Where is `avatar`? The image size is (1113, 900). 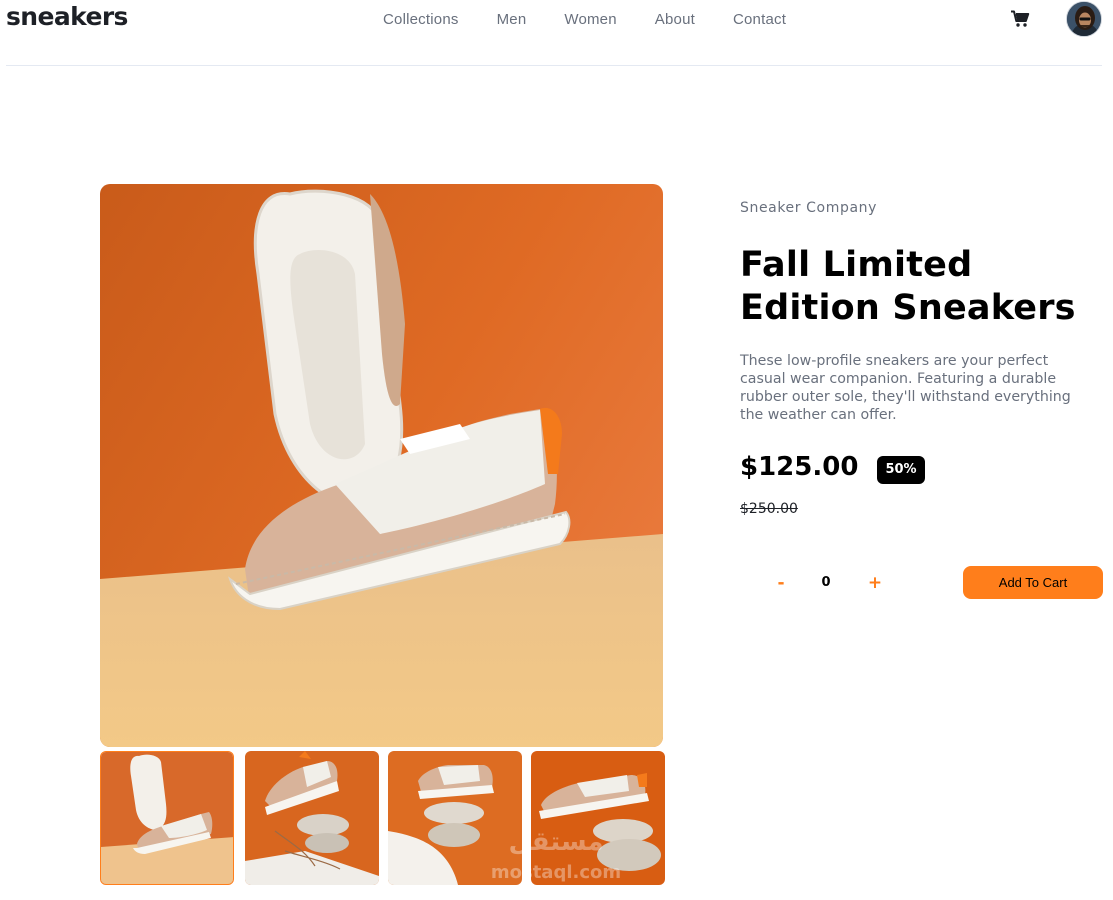 avatar is located at coordinates (1084, 19).